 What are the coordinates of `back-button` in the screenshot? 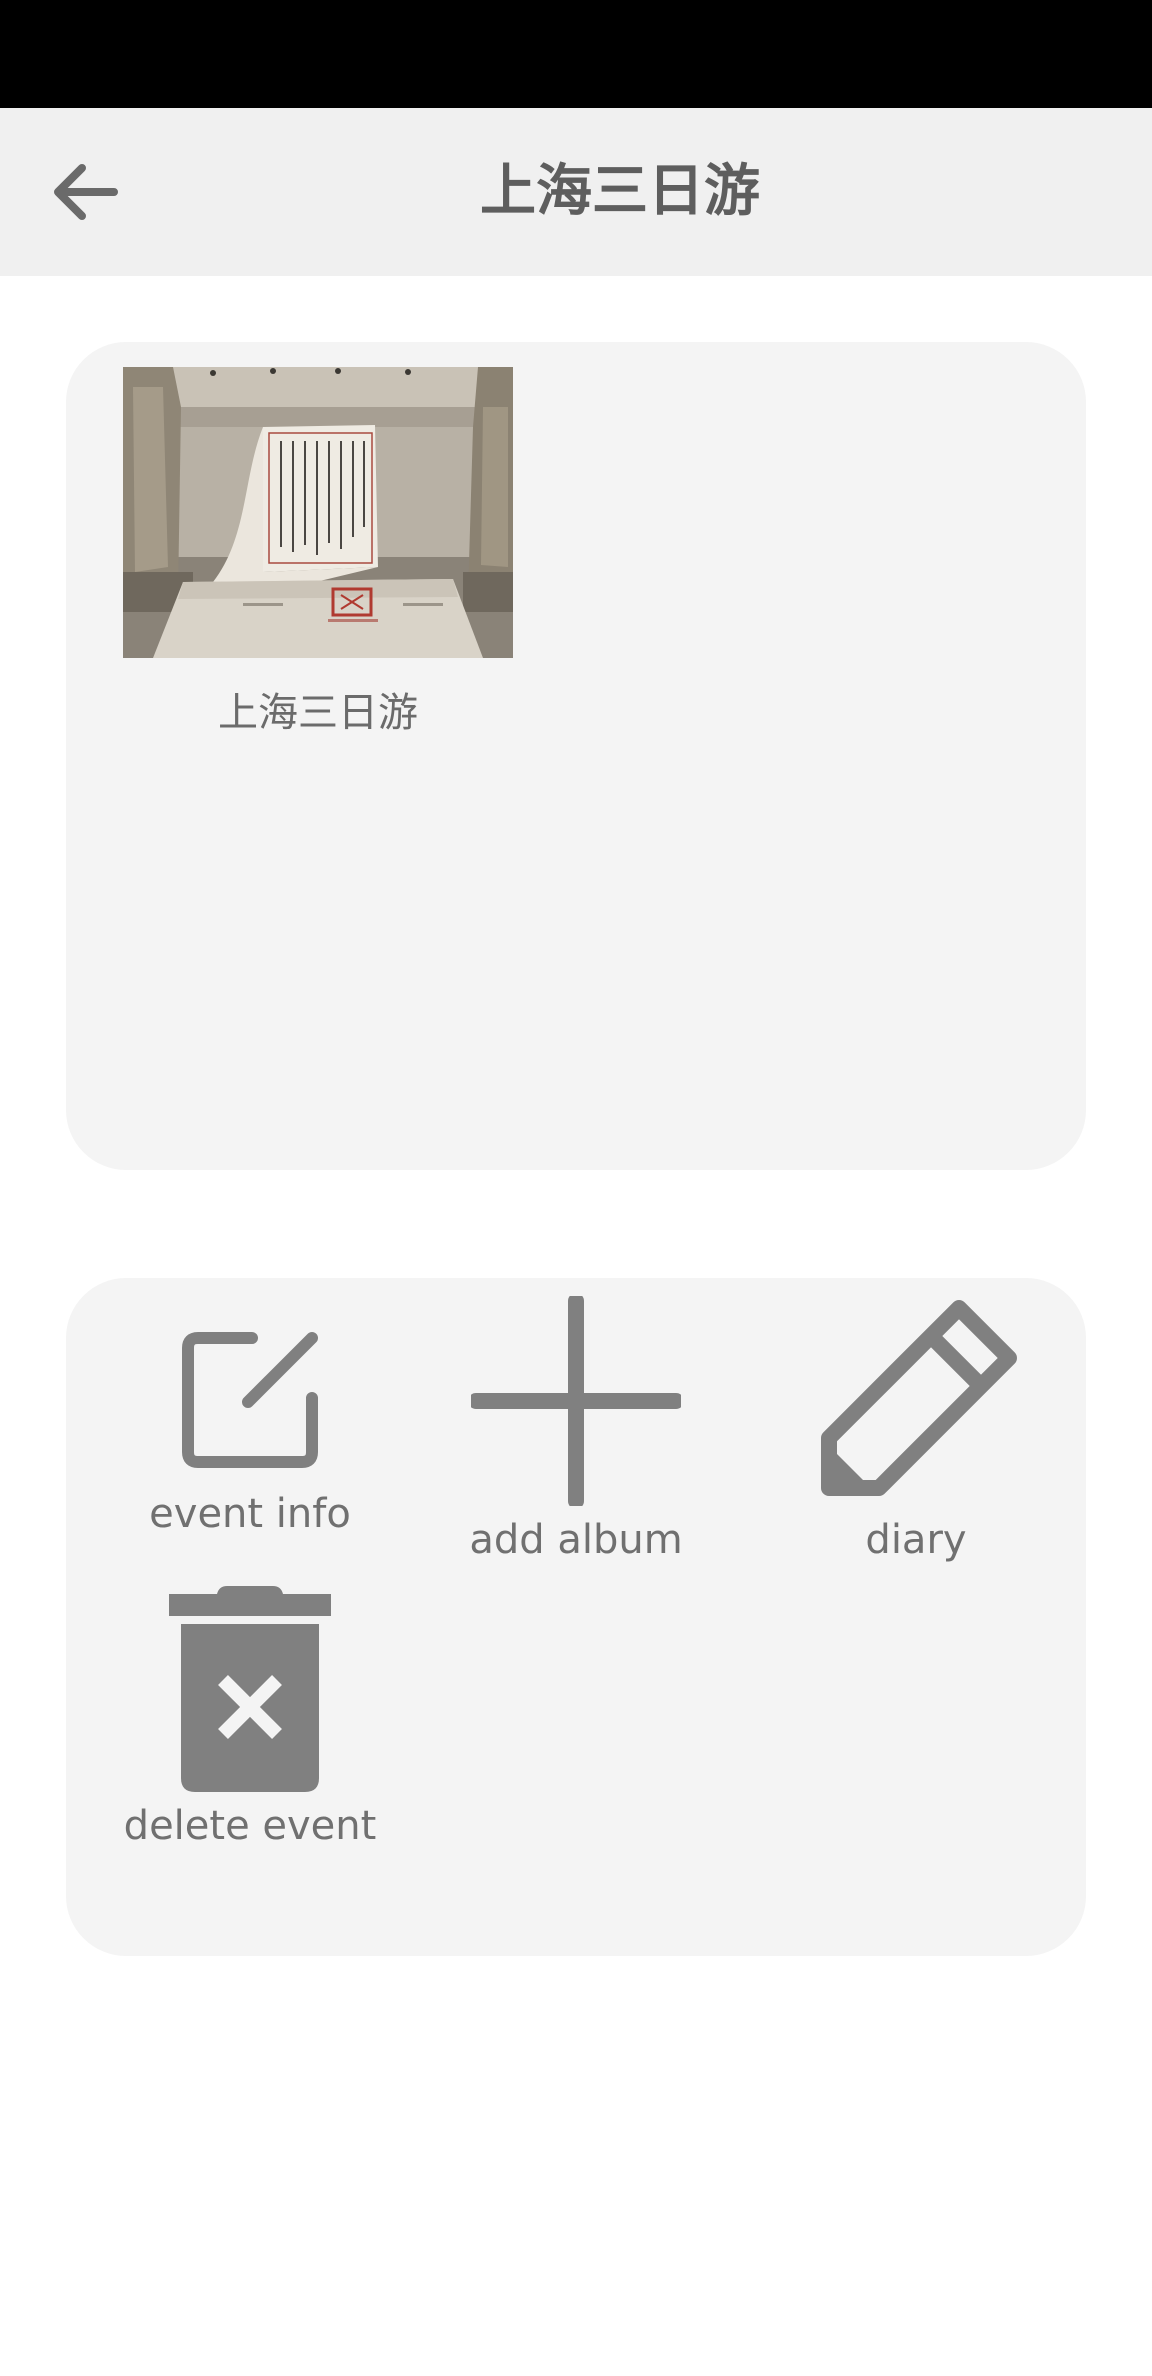 It's located at (84, 192).